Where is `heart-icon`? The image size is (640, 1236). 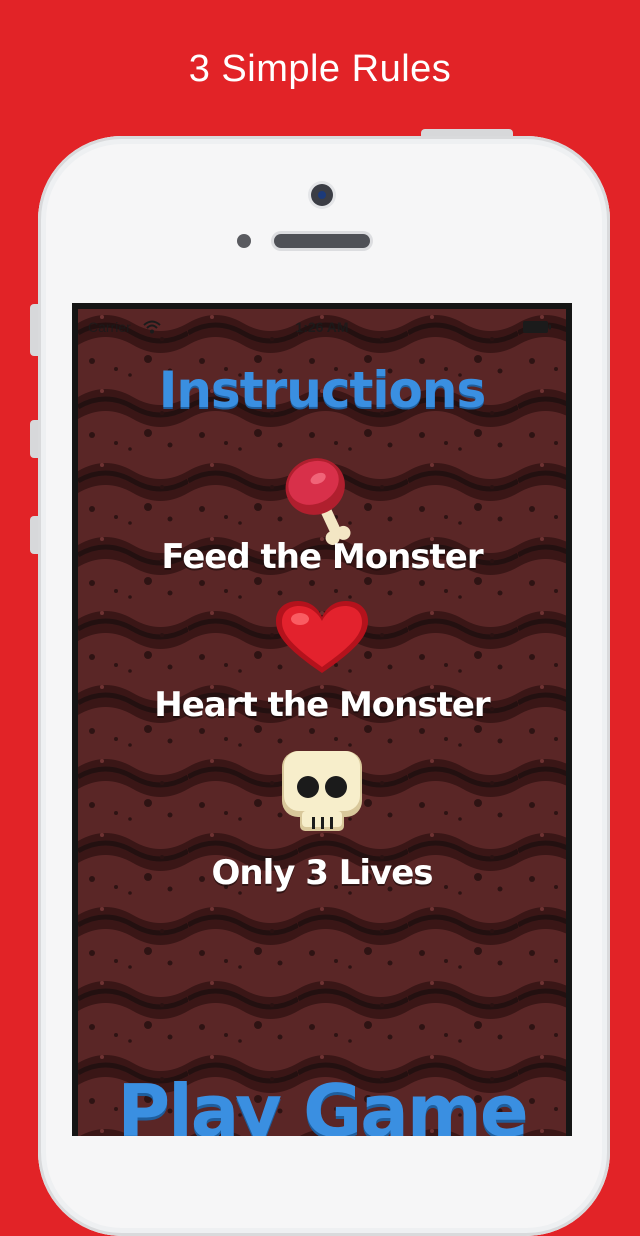 heart-icon is located at coordinates (322, 637).